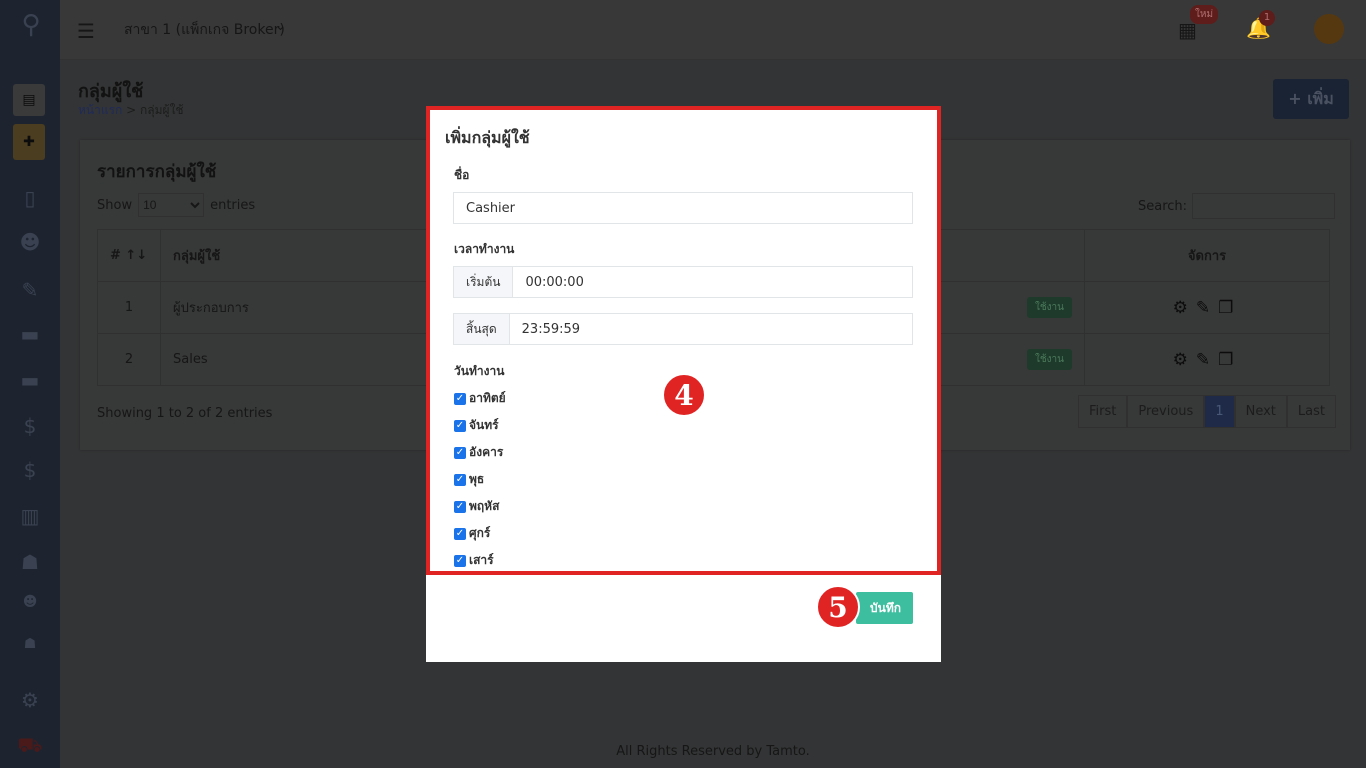 The image size is (1366, 768). Describe the element at coordinates (683, 208) in the screenshot. I see `name-input: Cashier` at that location.